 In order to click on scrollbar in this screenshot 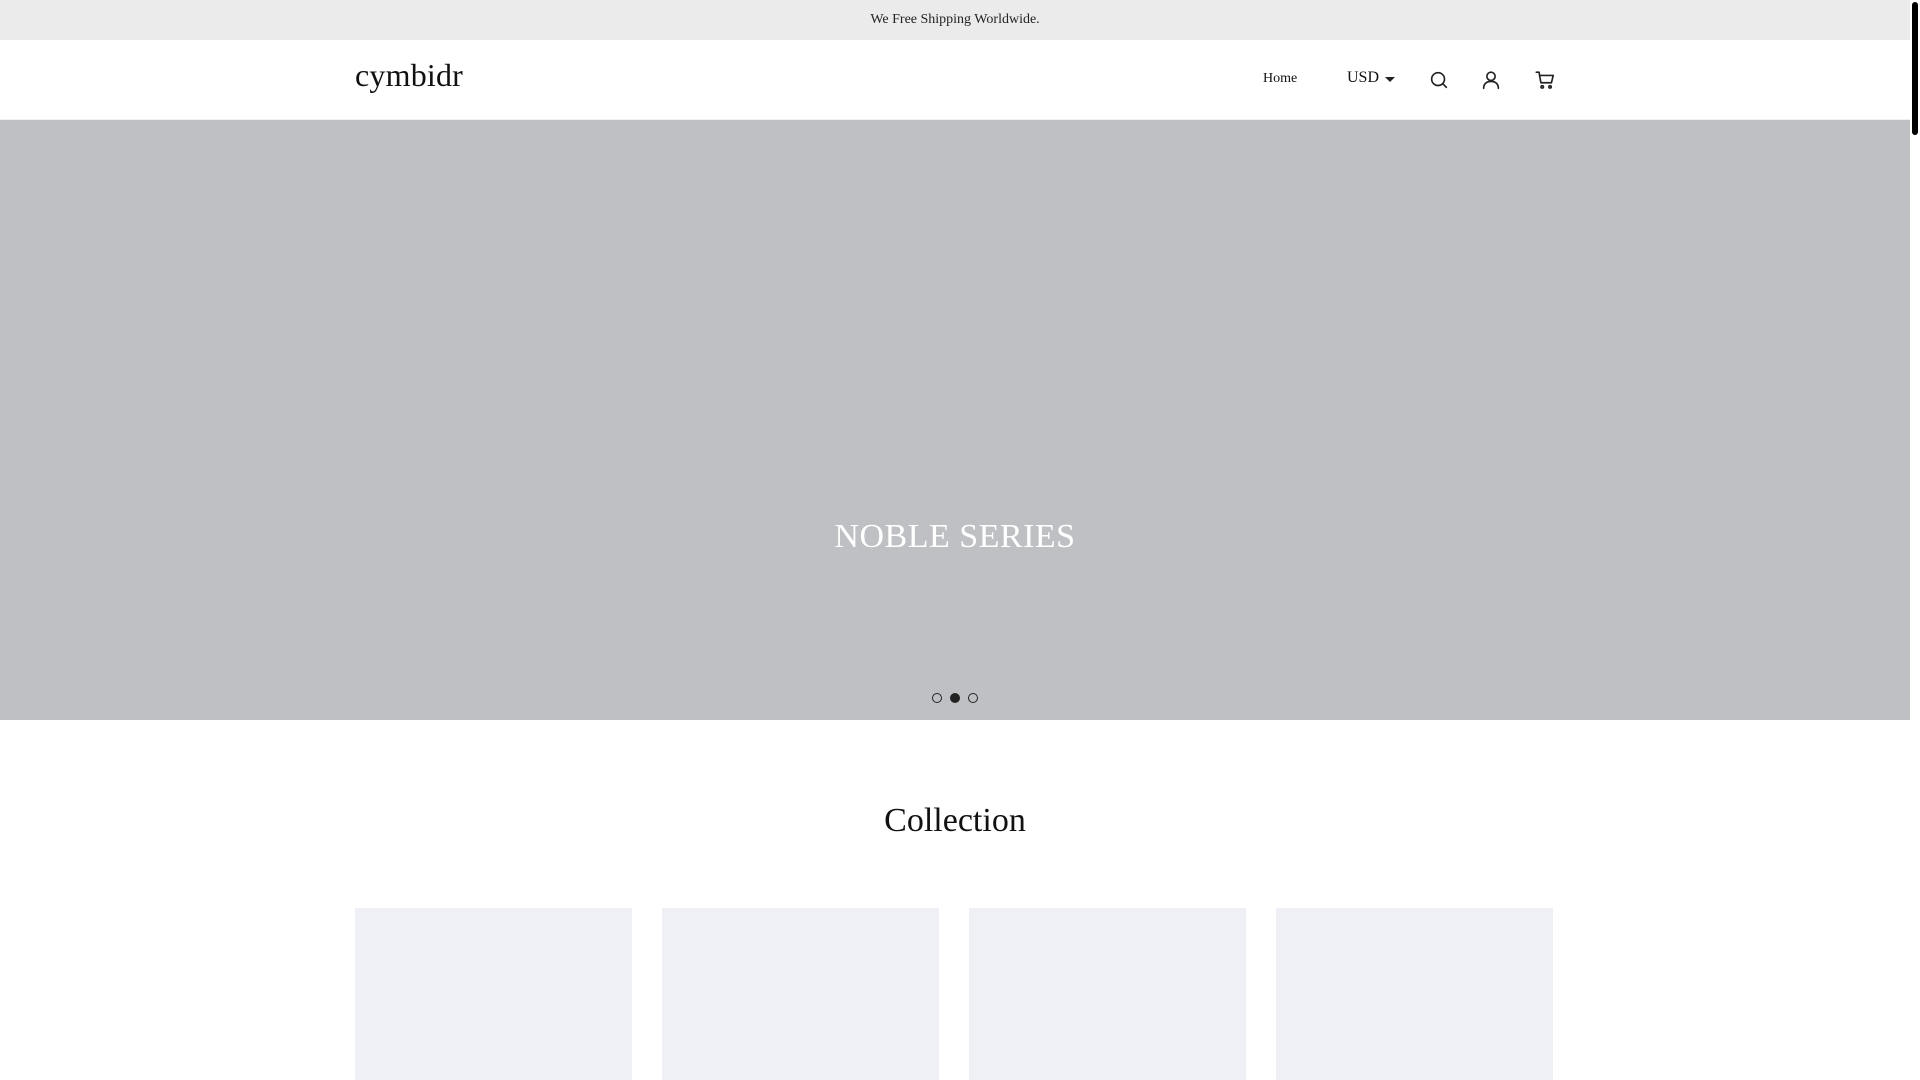, I will do `click(1915, 540)`.